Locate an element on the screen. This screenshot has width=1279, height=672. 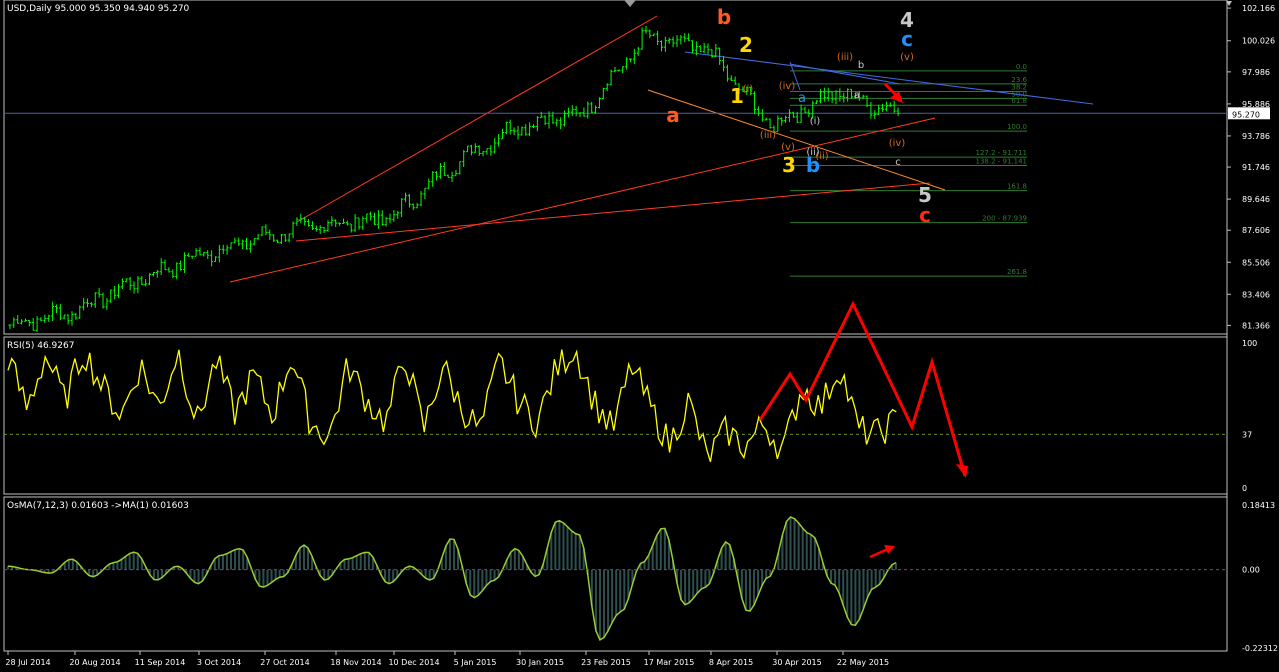
fib-level-label: 138.2 - 91.141 is located at coordinates (1001, 161).